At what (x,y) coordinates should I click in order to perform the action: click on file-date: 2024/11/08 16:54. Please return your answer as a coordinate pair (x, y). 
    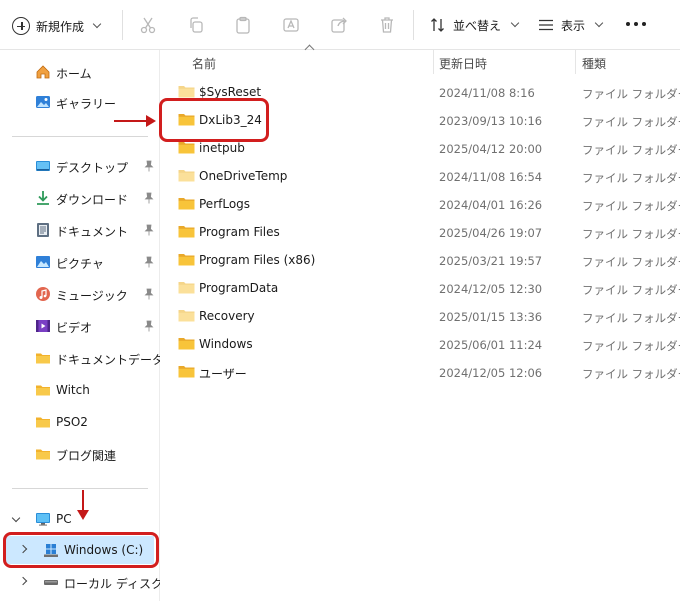
    Looking at the image, I should click on (491, 177).